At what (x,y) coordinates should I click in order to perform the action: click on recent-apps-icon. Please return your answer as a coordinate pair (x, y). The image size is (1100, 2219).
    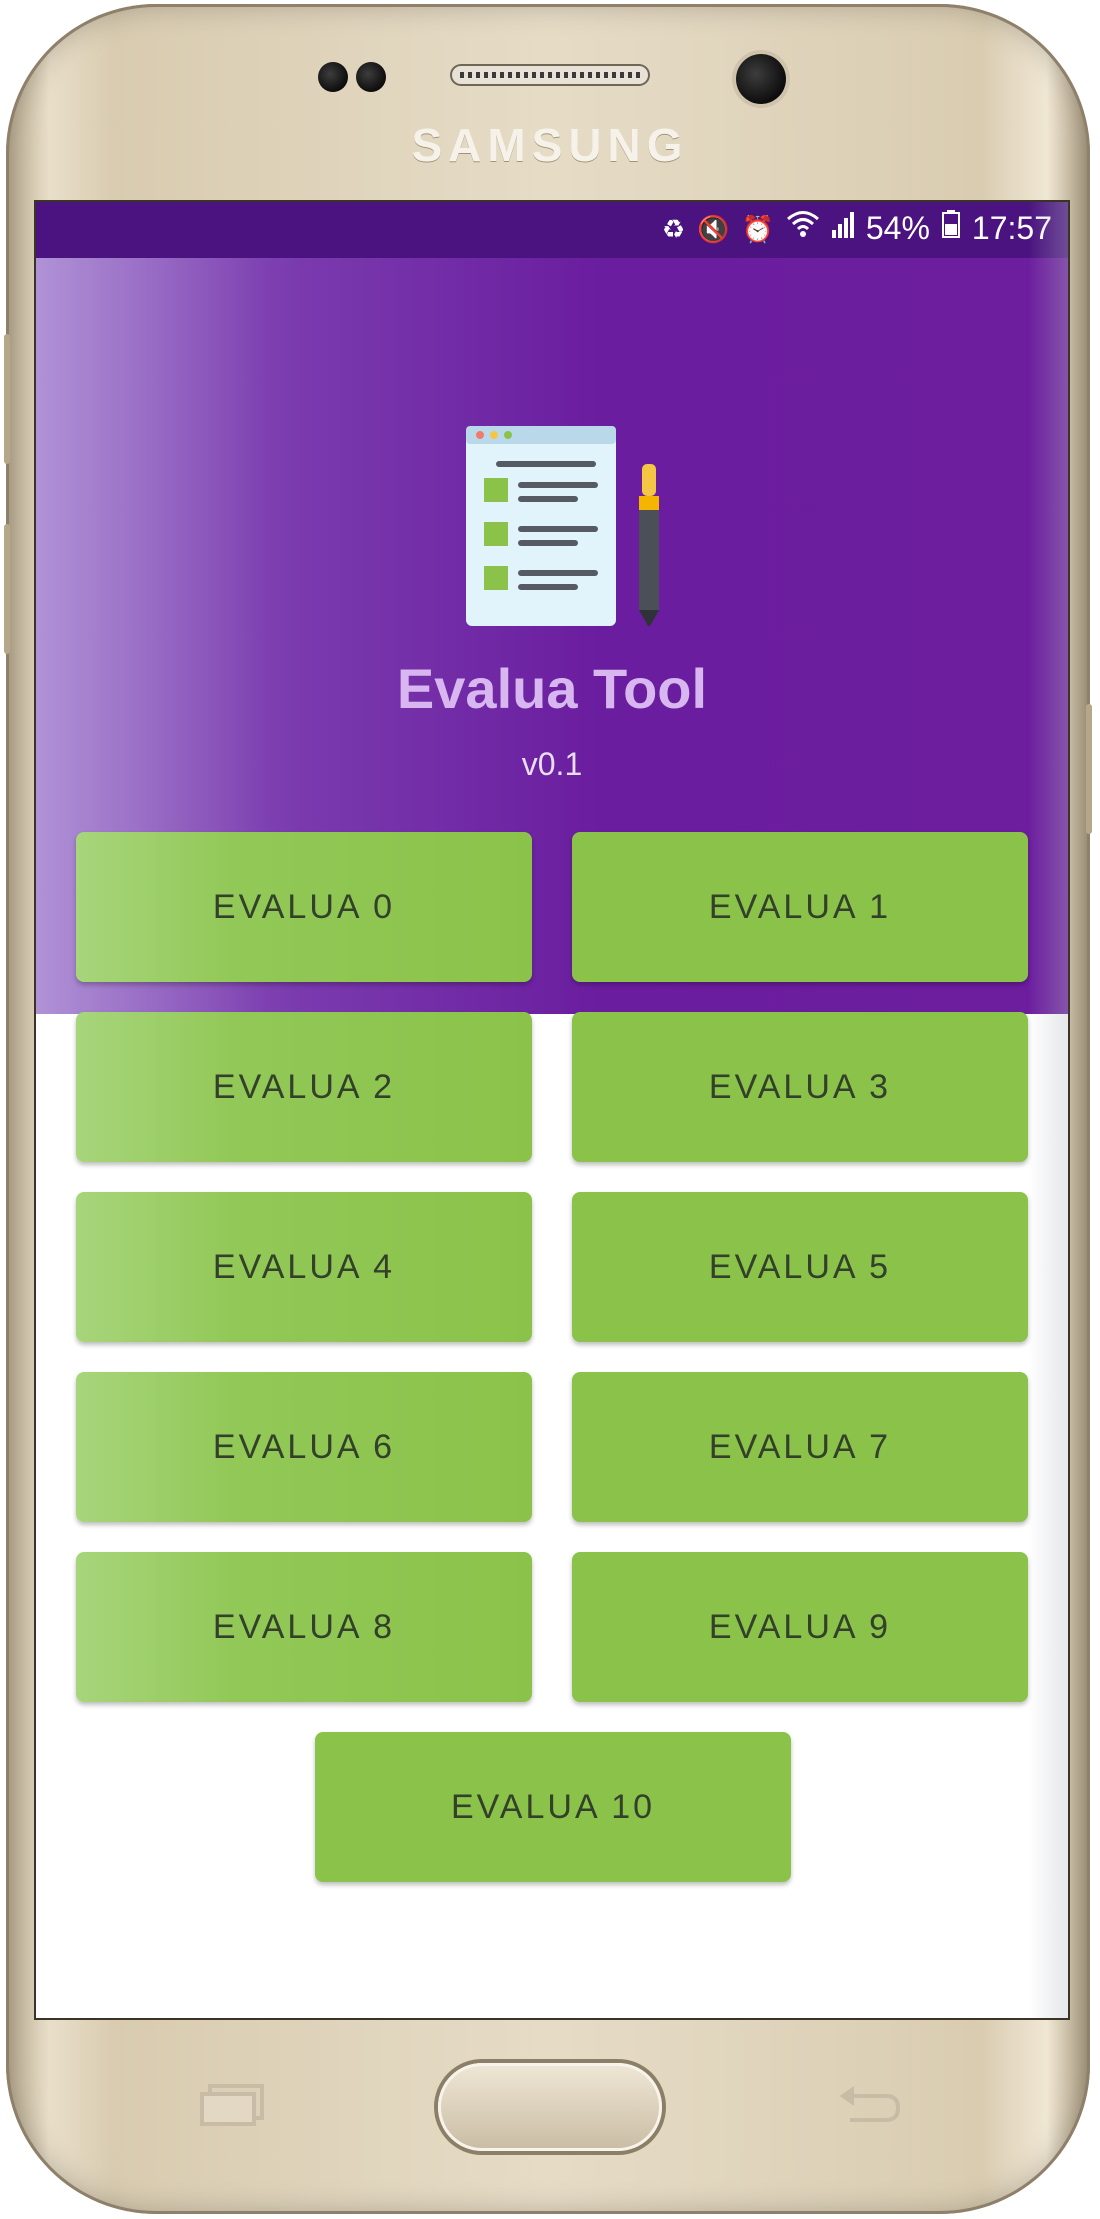
    Looking at the image, I should click on (233, 2105).